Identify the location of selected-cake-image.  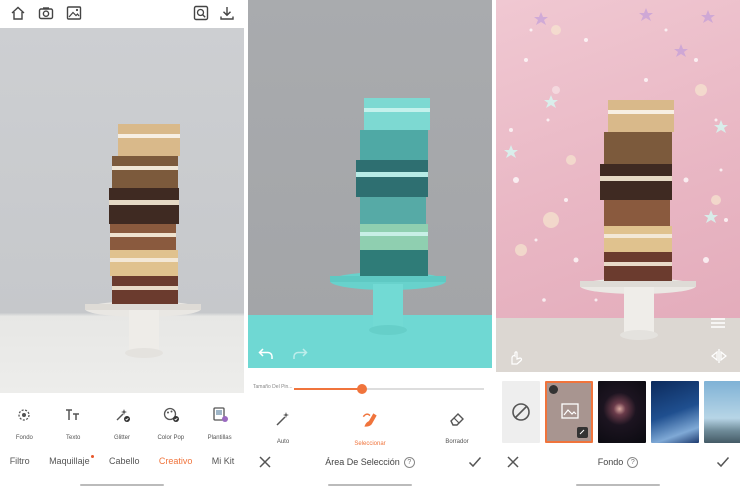
(388, 216).